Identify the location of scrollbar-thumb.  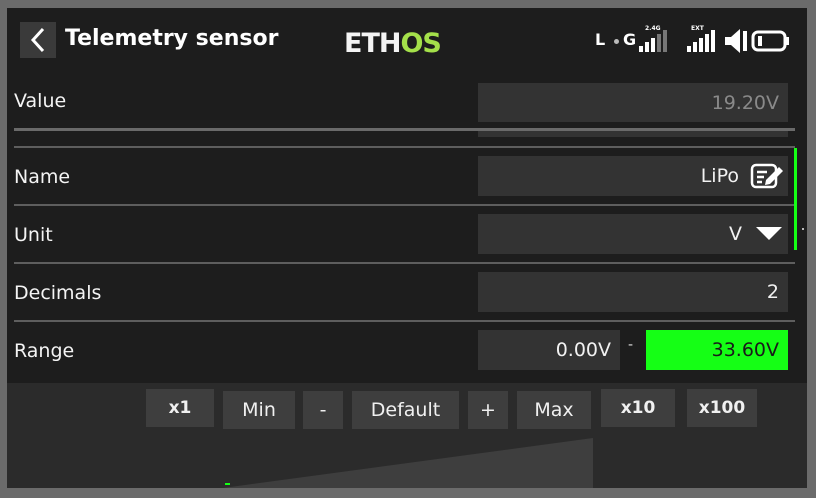
(795, 199).